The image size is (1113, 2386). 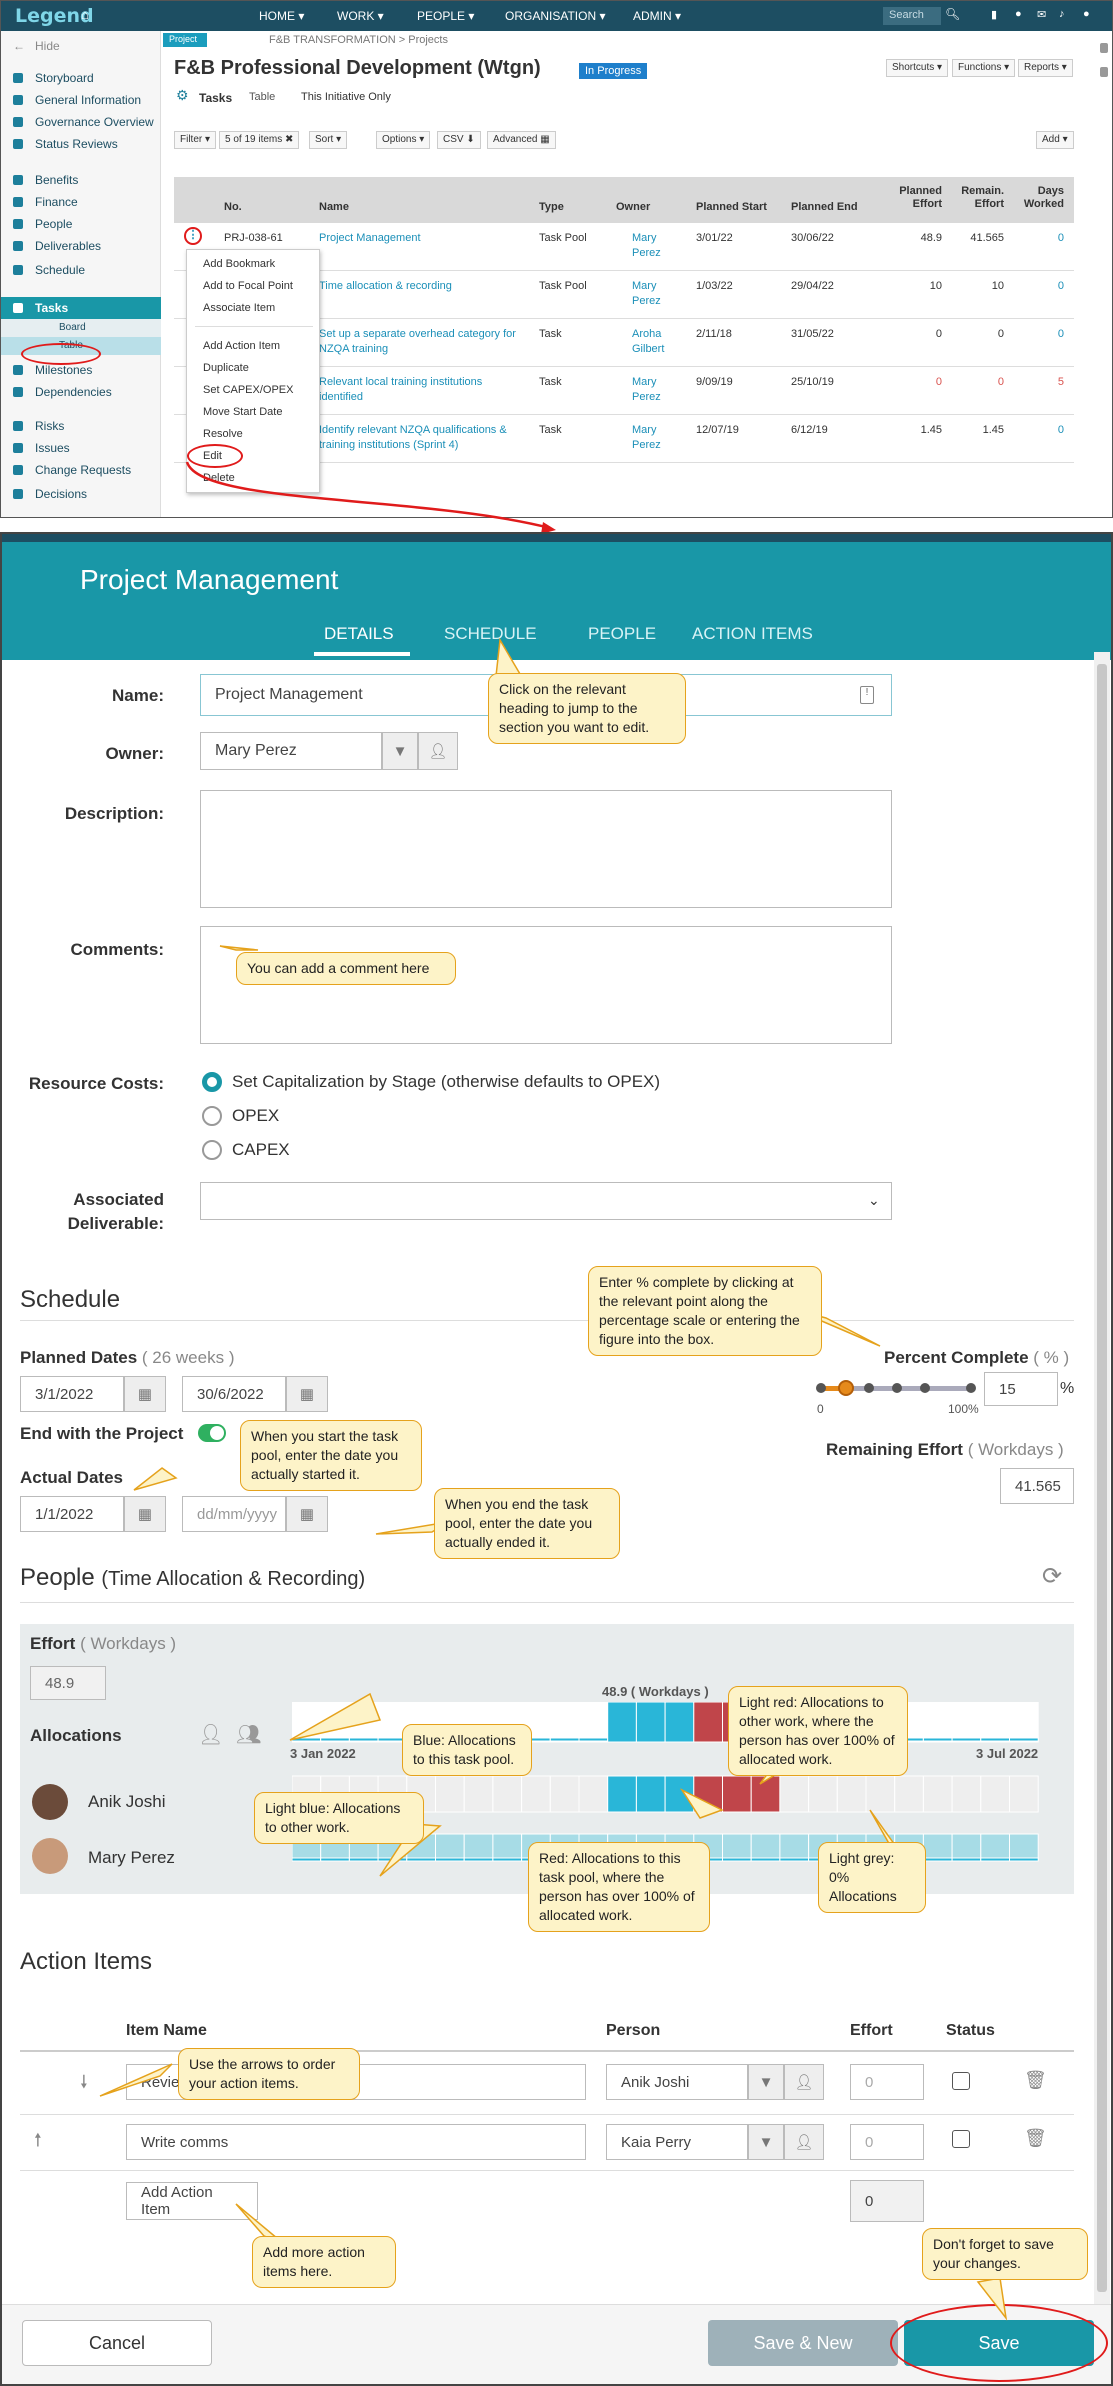 What do you see at coordinates (546, 985) in the screenshot?
I see `comments-textarea` at bounding box center [546, 985].